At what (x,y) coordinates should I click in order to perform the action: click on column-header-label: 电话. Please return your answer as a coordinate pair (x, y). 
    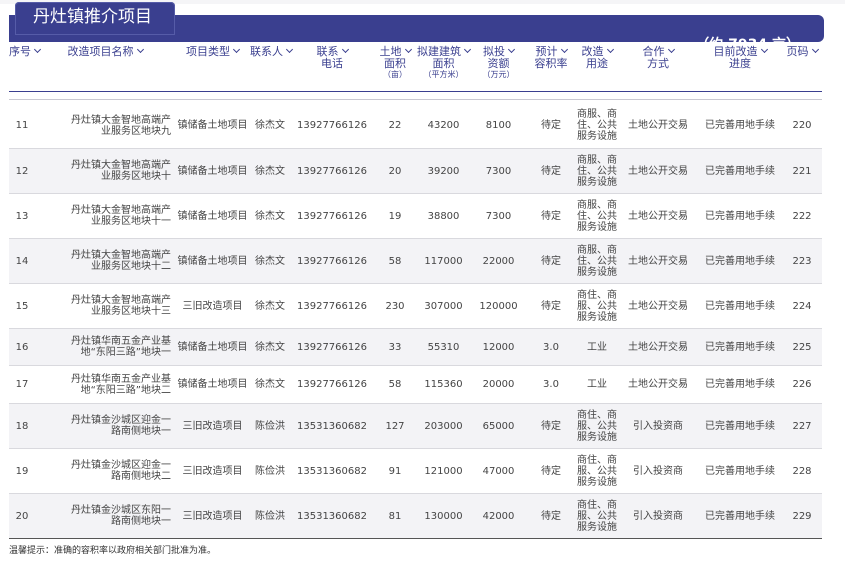
    Looking at the image, I should click on (332, 63).